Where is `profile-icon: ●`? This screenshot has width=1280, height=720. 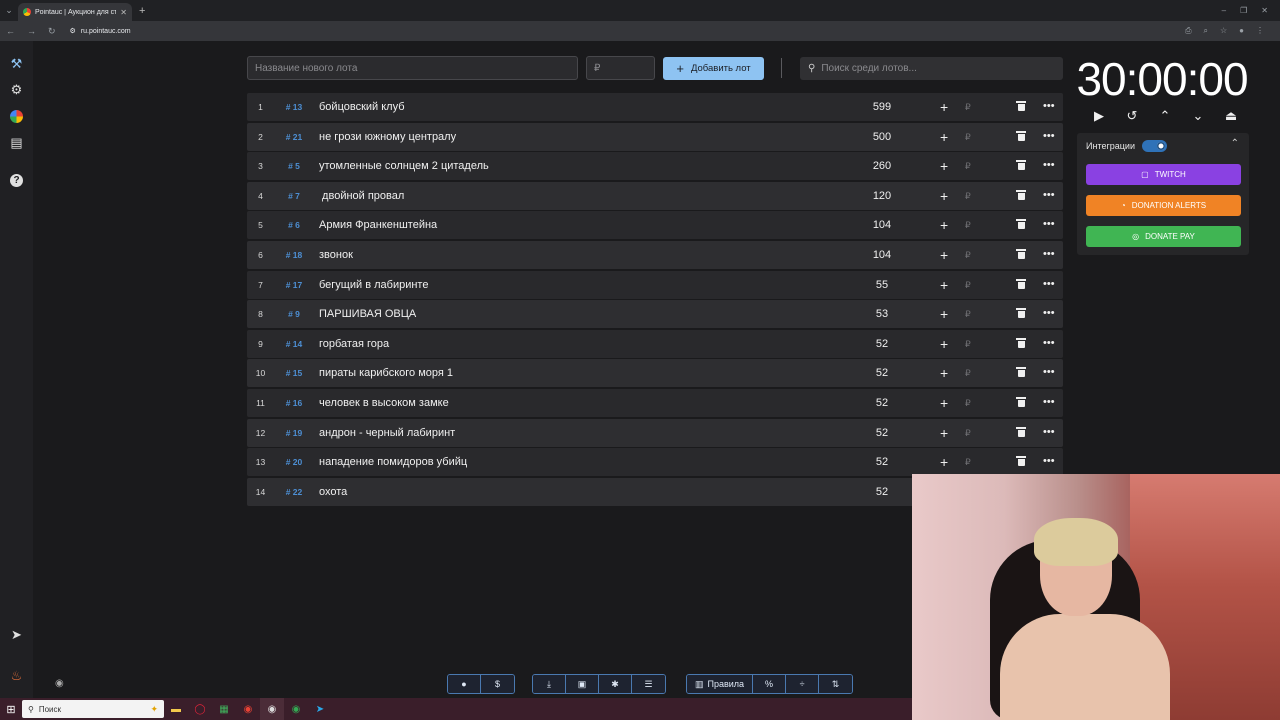 profile-icon: ● is located at coordinates (1241, 31).